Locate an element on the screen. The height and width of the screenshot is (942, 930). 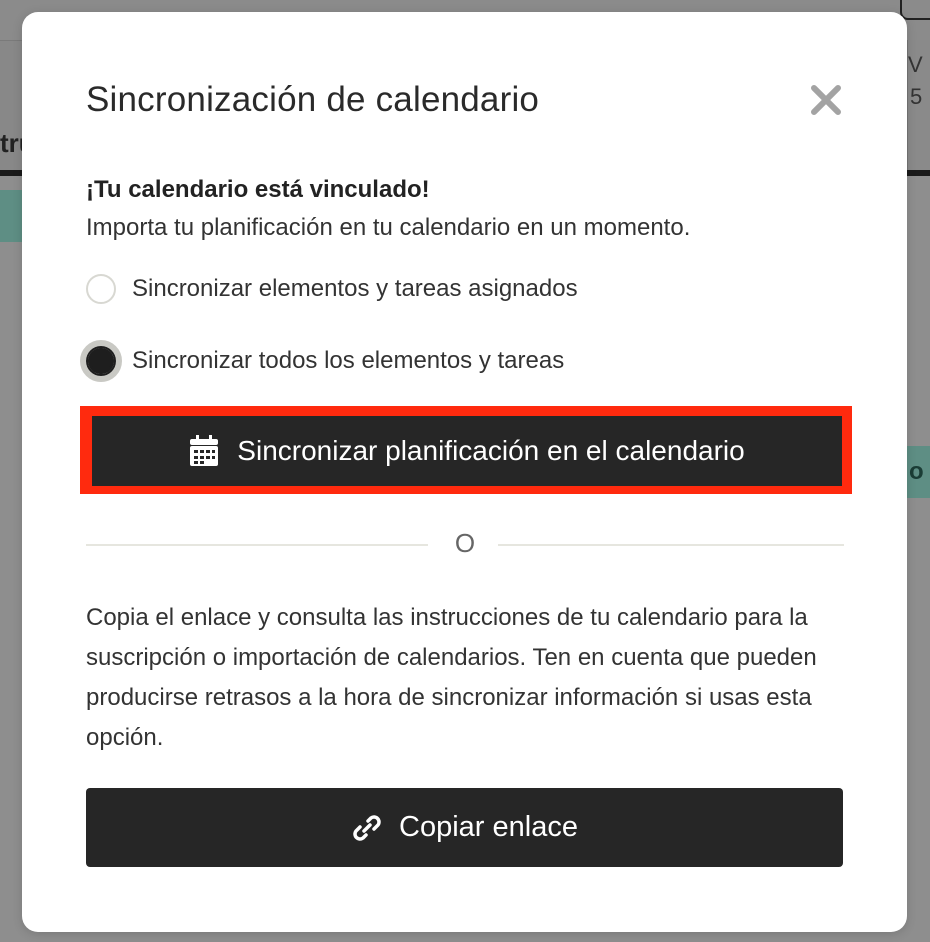
linked-status-heading: ¡Tu calendario está vinculado! is located at coordinates (258, 189).